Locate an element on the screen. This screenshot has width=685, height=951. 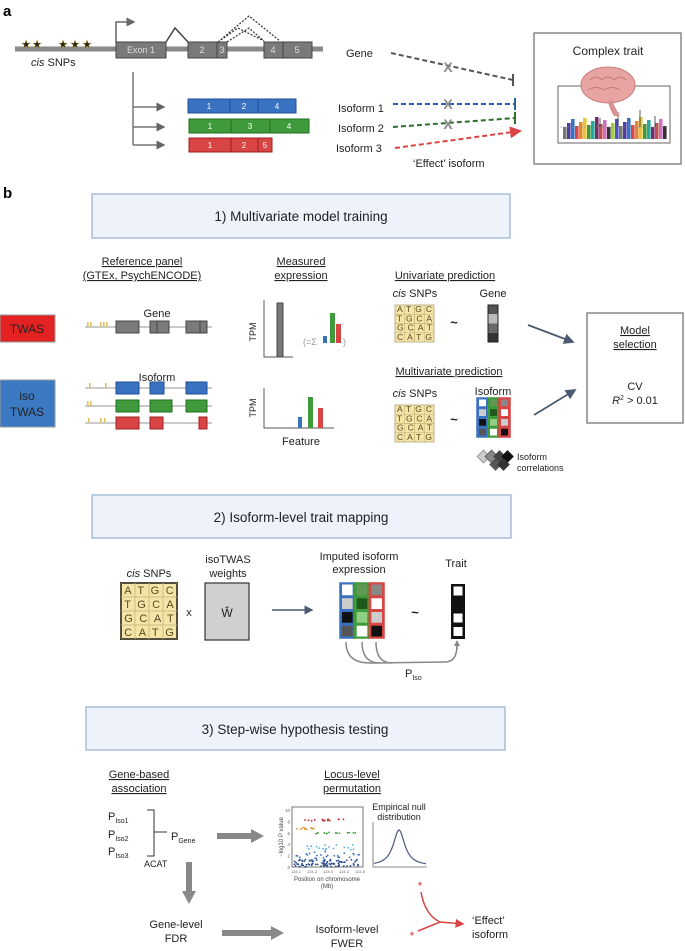
isotwas-weights-label: isoTWAS is located at coordinates (227, 560).